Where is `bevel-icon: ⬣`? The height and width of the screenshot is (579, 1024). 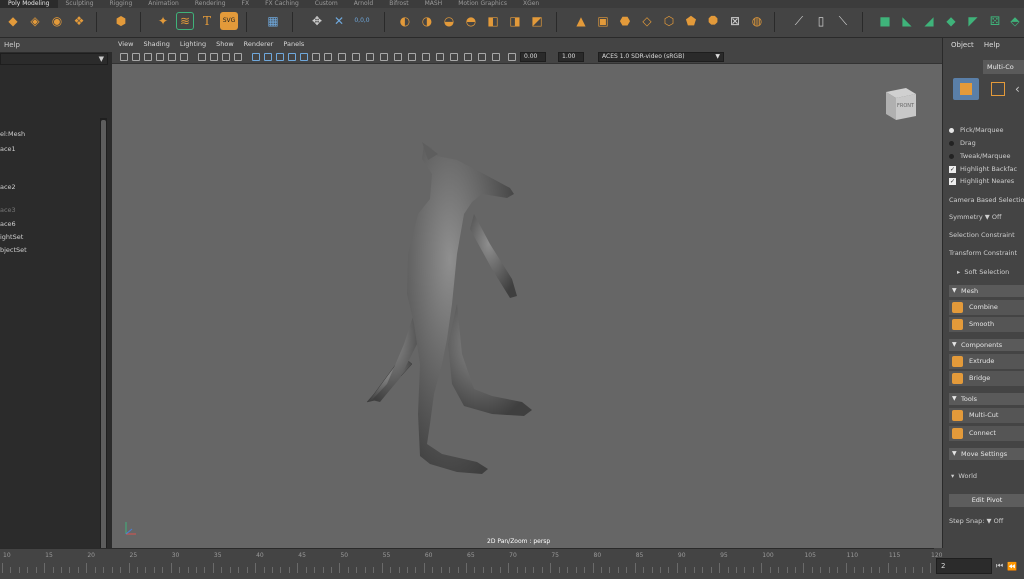
bevel-icon: ⬣ is located at coordinates (625, 21).